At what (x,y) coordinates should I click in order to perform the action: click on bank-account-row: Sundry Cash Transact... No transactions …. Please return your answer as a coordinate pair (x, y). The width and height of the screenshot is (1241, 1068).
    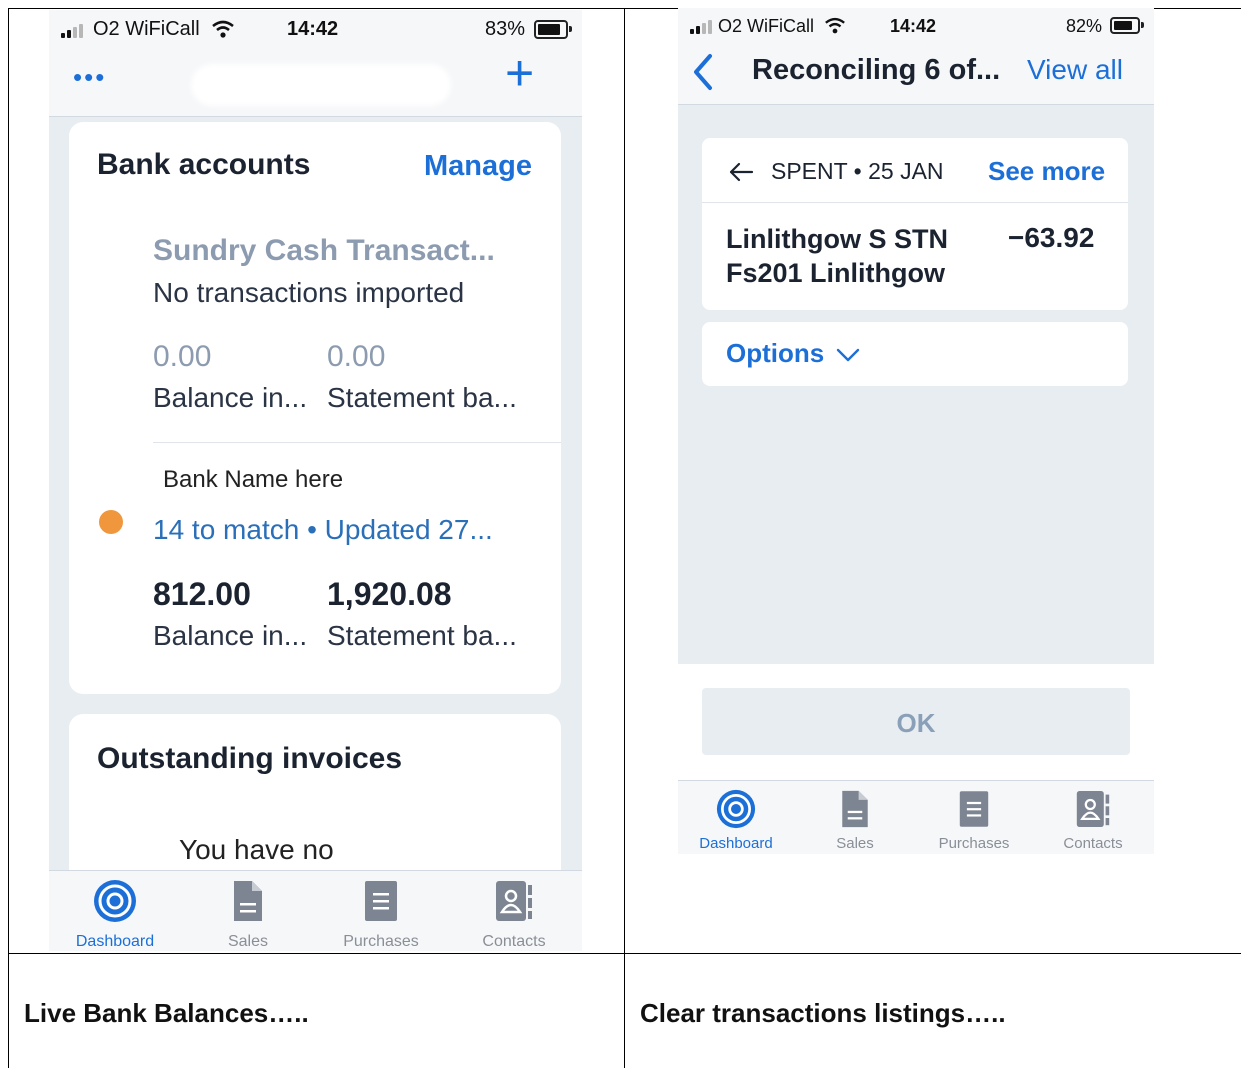
    Looking at the image, I should click on (315, 332).